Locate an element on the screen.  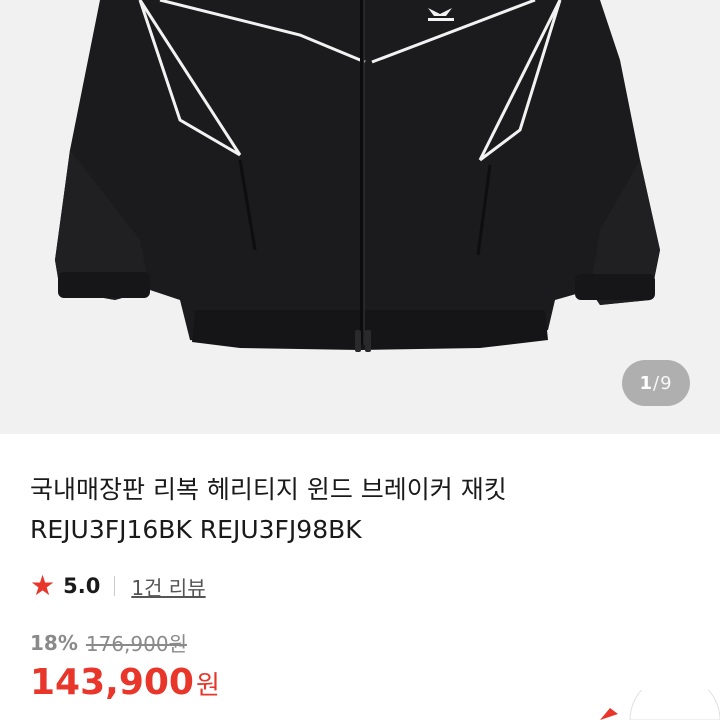
star-icon: ★ is located at coordinates (43, 585).